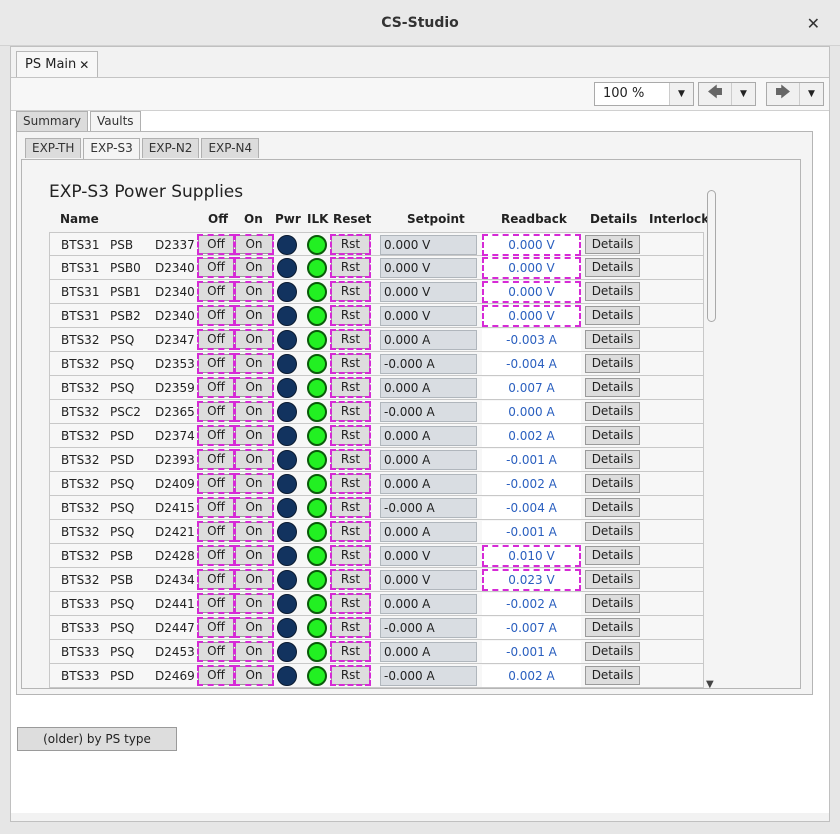 This screenshot has height=834, width=840. Describe the element at coordinates (644, 94) in the screenshot. I see `zoom-select: 100 % ▼` at that location.